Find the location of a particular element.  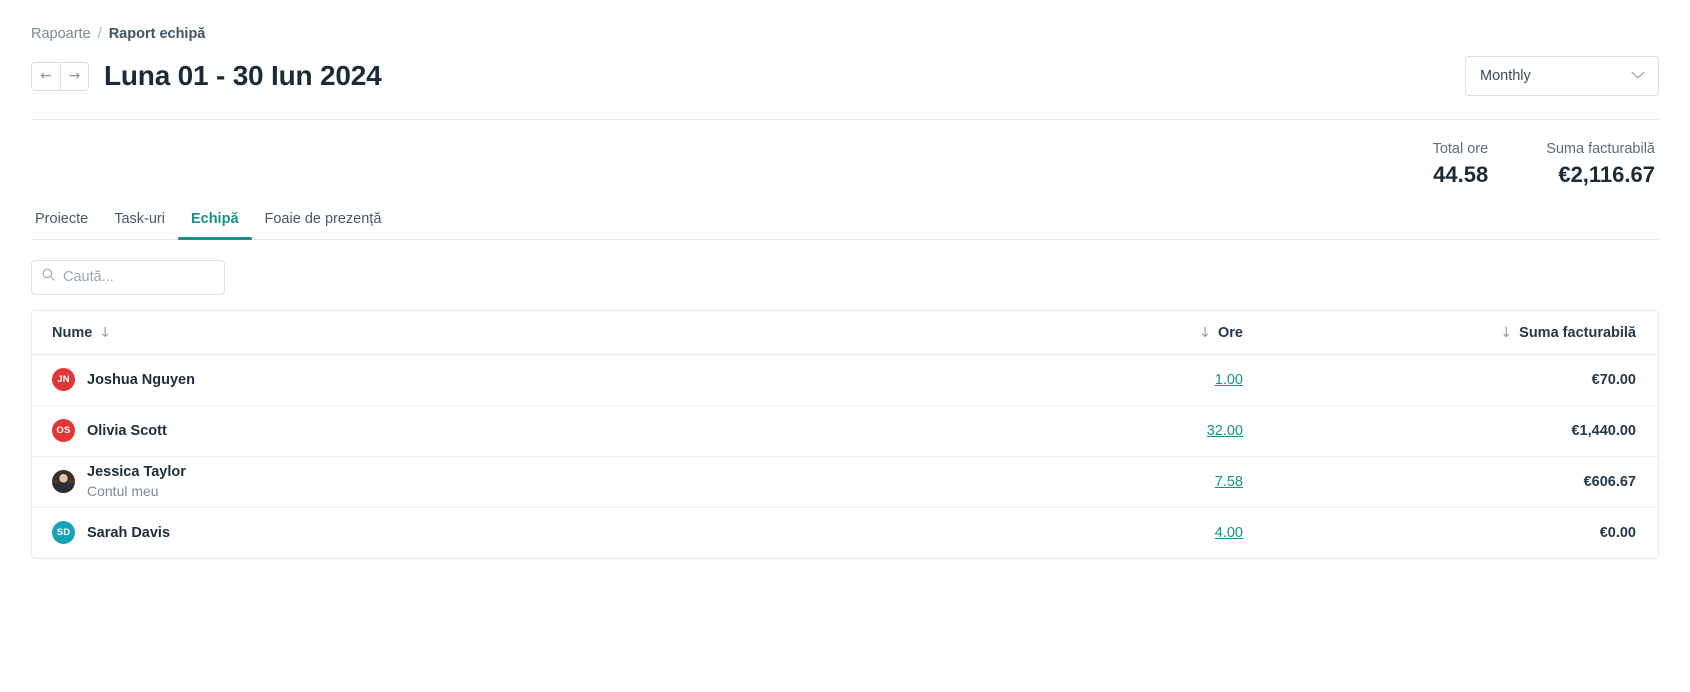

page-header: ← → Luna 01 - 30 Iun 2024 Monthly is located at coordinates (845, 76).